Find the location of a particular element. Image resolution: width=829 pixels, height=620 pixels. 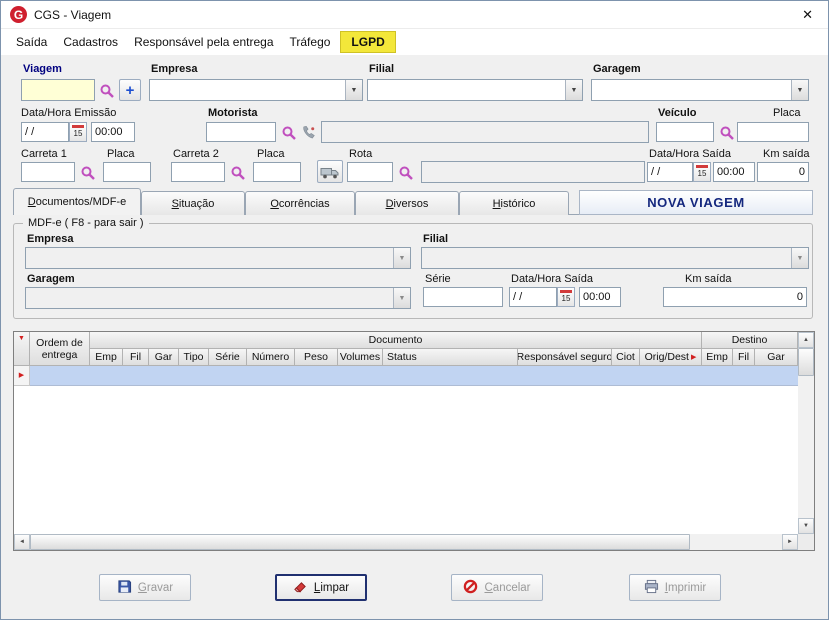

menu-item-saida: Saída is located at coordinates (31, 42).